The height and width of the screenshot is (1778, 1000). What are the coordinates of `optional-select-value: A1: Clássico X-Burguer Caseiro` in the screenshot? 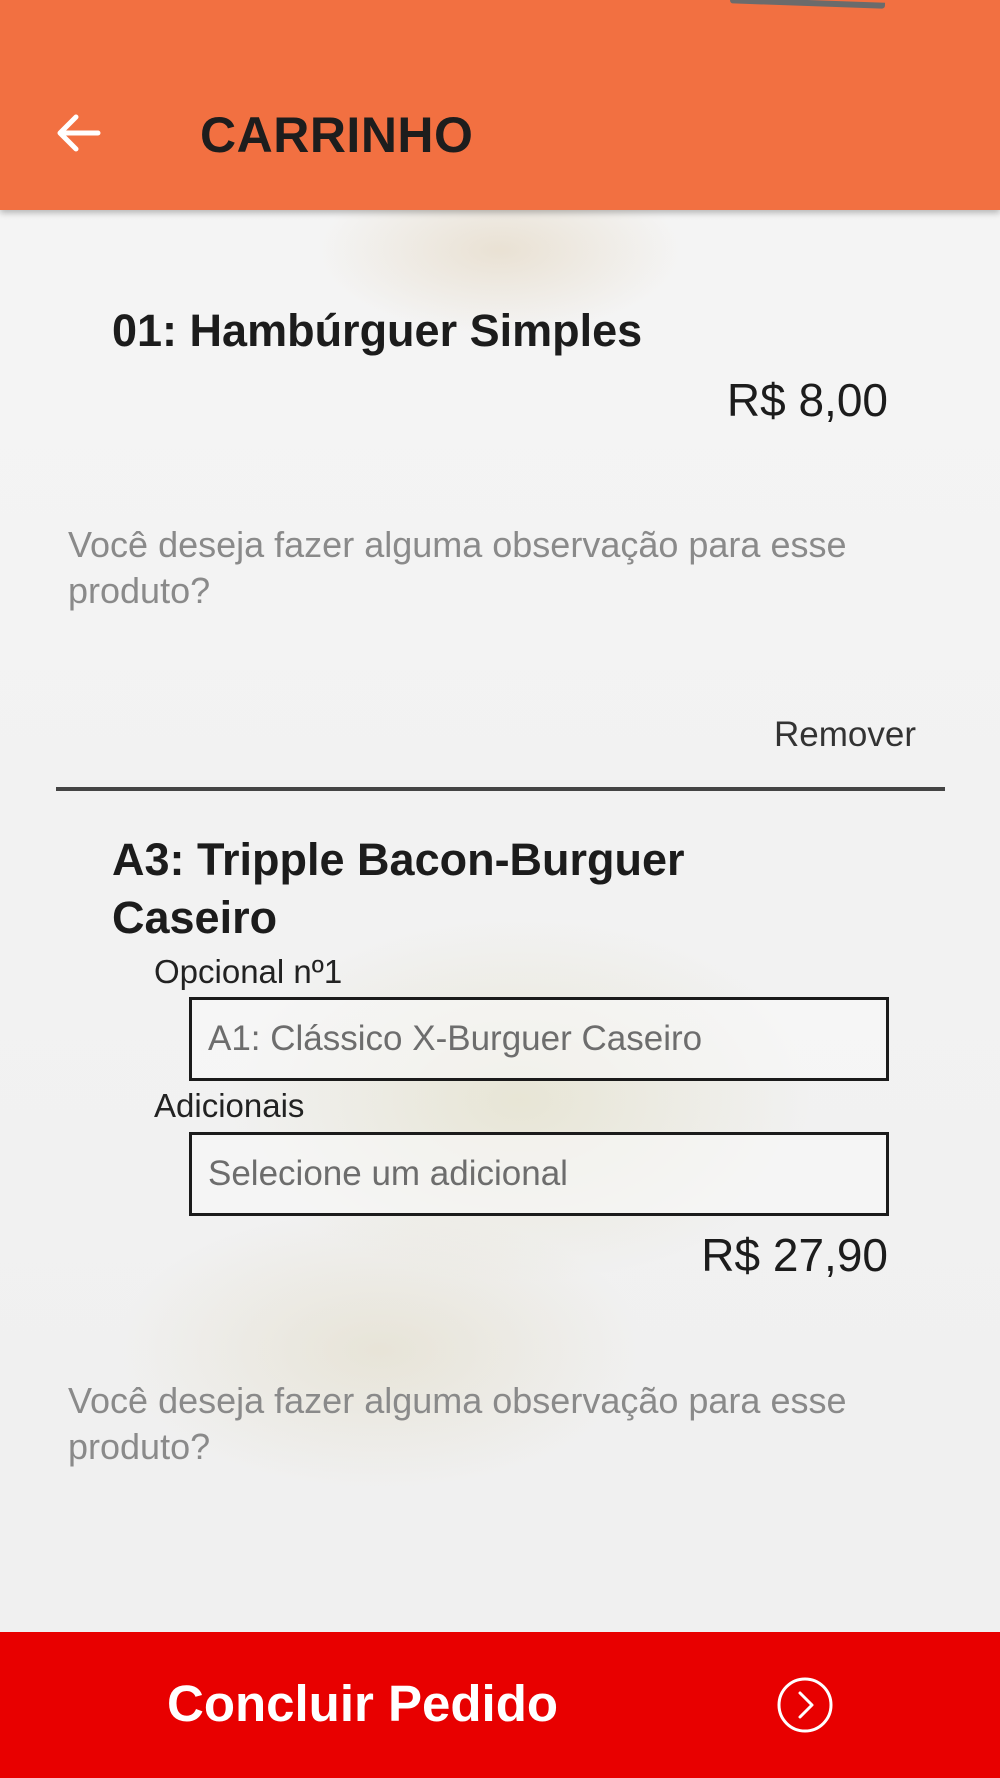 It's located at (455, 1038).